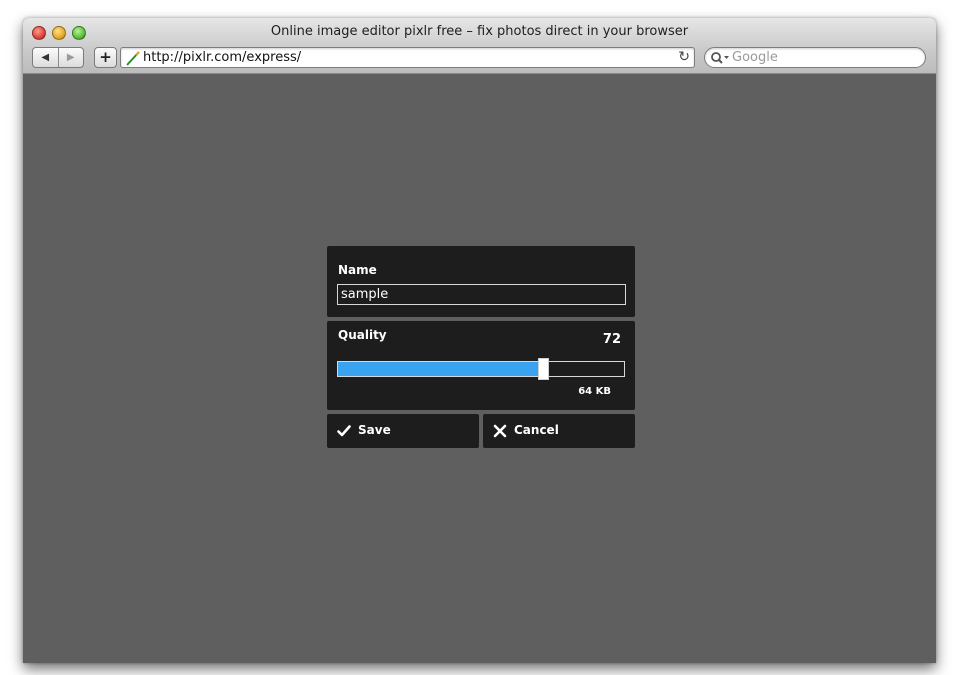  I want to click on save-label: Save, so click(374, 430).